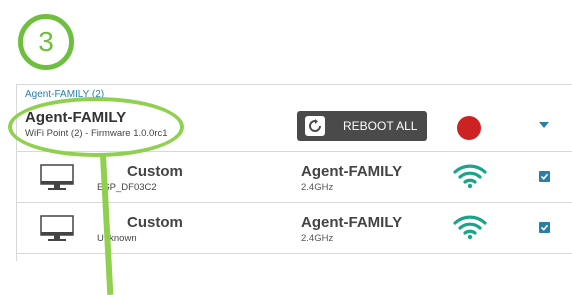  Describe the element at coordinates (380, 126) in the screenshot. I see `reboot-all-label: REBOOT ALL` at that location.